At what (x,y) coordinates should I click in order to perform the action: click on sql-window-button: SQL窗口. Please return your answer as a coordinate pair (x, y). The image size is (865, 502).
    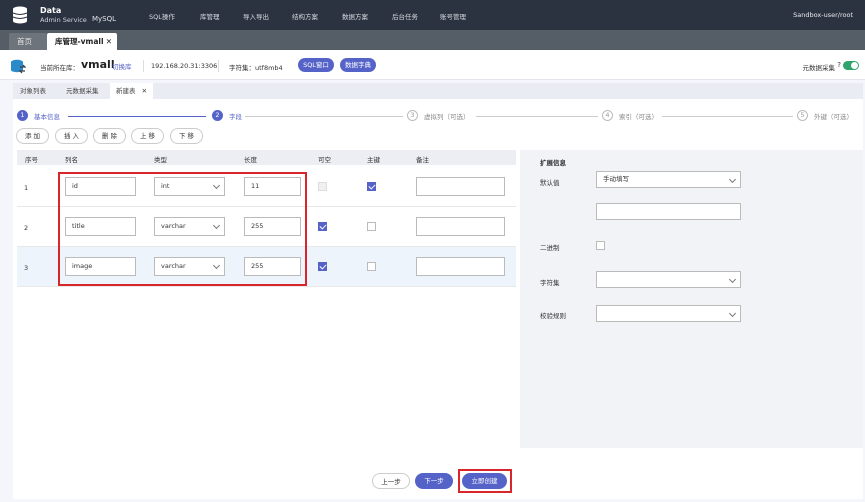
    Looking at the image, I should click on (316, 65).